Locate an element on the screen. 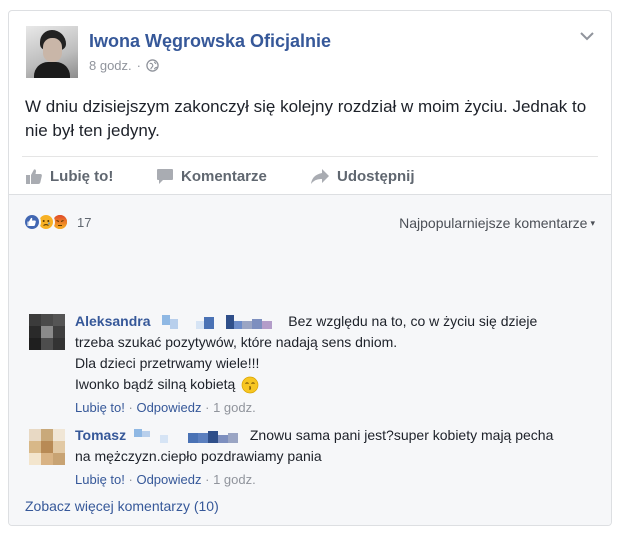 The image size is (623, 533). post-actions: Lubię to! Komentarze Udostępnij is located at coordinates (310, 179).